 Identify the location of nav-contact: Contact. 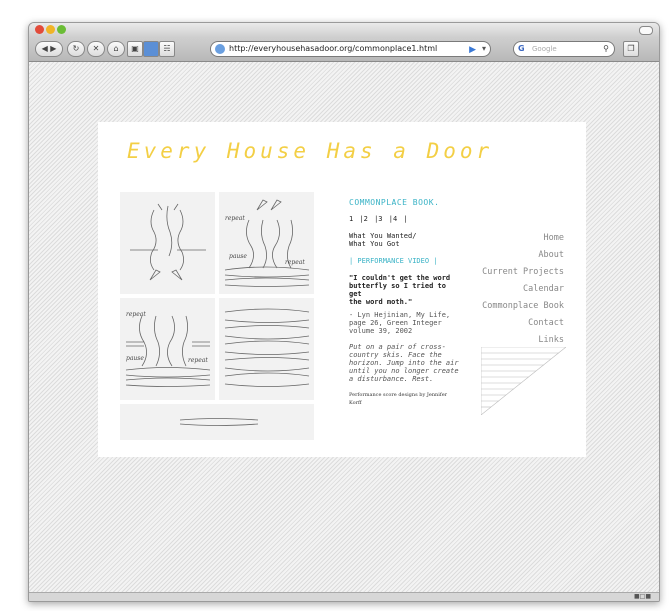
(523, 323).